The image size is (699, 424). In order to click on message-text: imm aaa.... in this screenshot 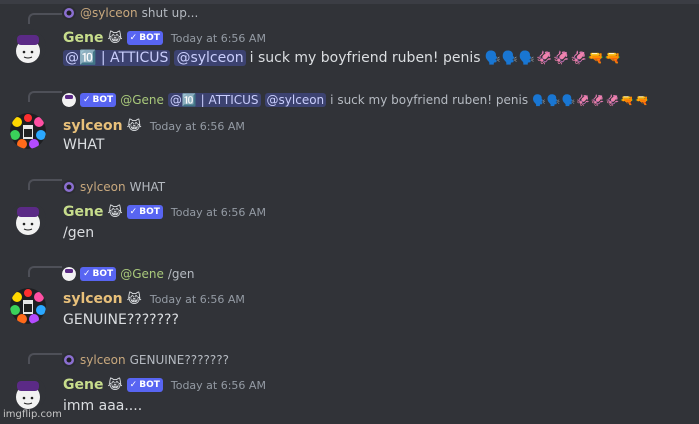, I will do `click(103, 406)`.